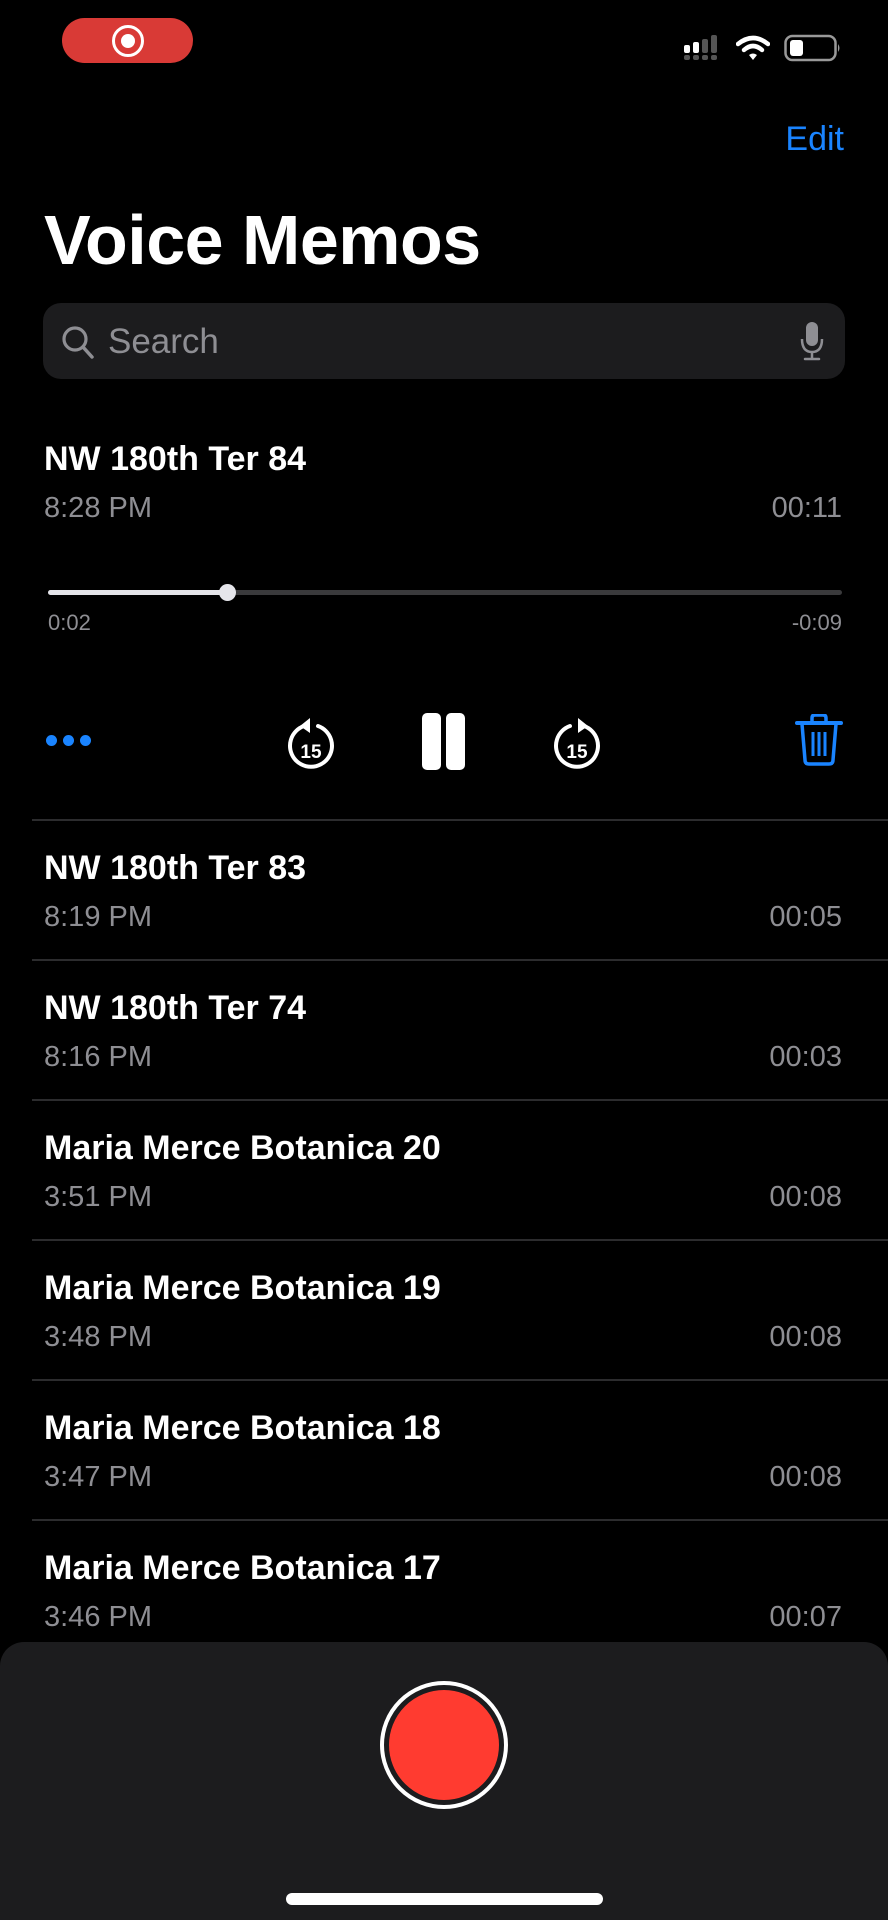 Image resolution: width=888 pixels, height=1920 pixels. Describe the element at coordinates (175, 459) in the screenshot. I see `active-memo-title: NW 180th Ter 84` at that location.